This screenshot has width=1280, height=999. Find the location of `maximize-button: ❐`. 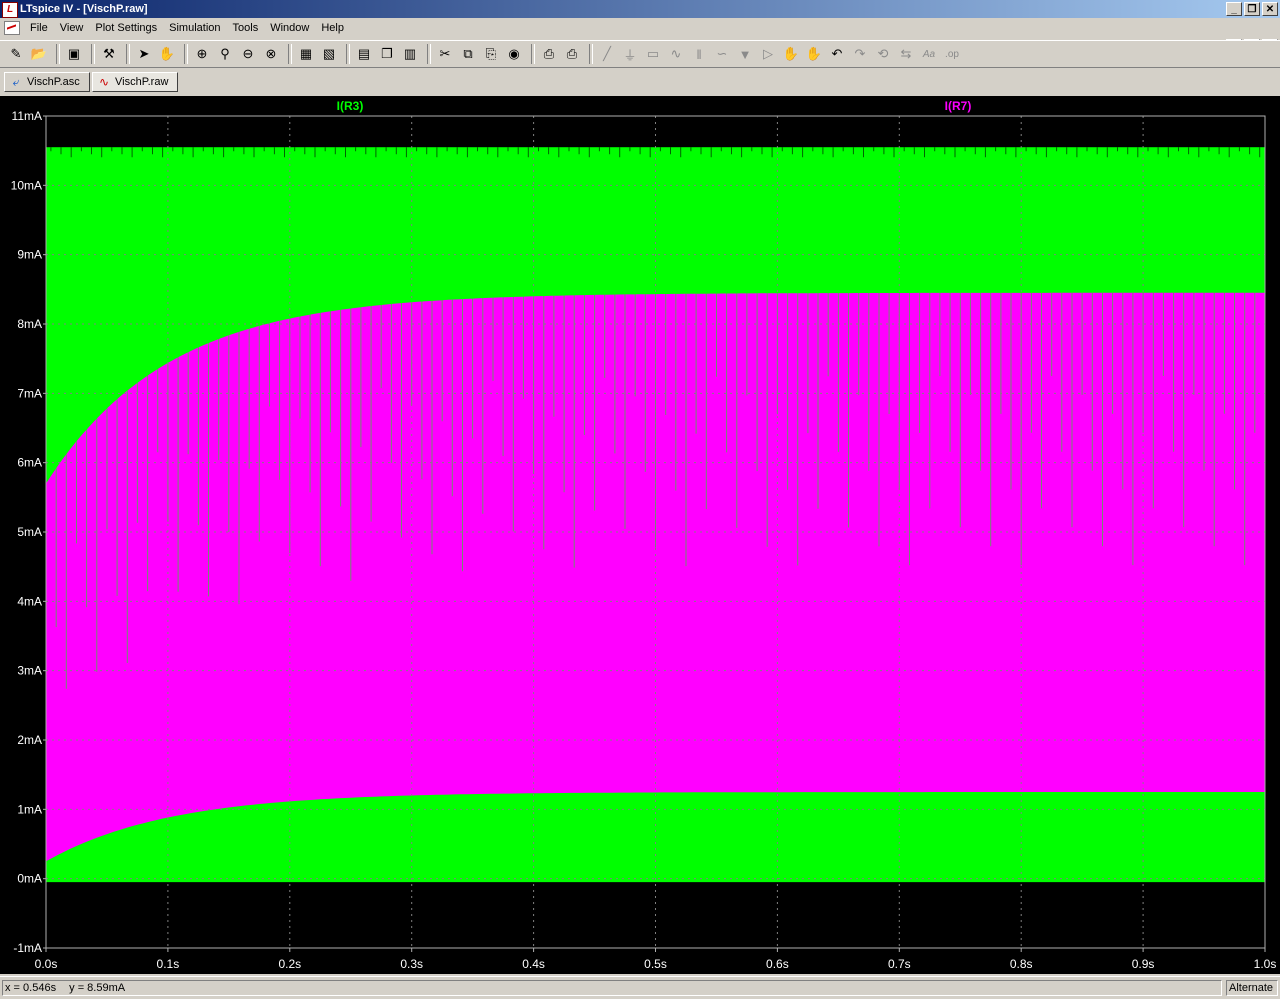

maximize-button: ❐ is located at coordinates (1252, 9).